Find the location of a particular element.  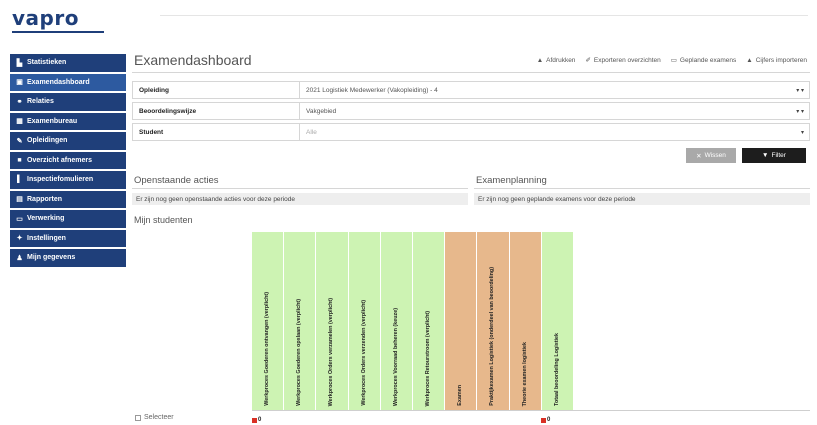

pencil-icon: ✐ is located at coordinates (588, 60).